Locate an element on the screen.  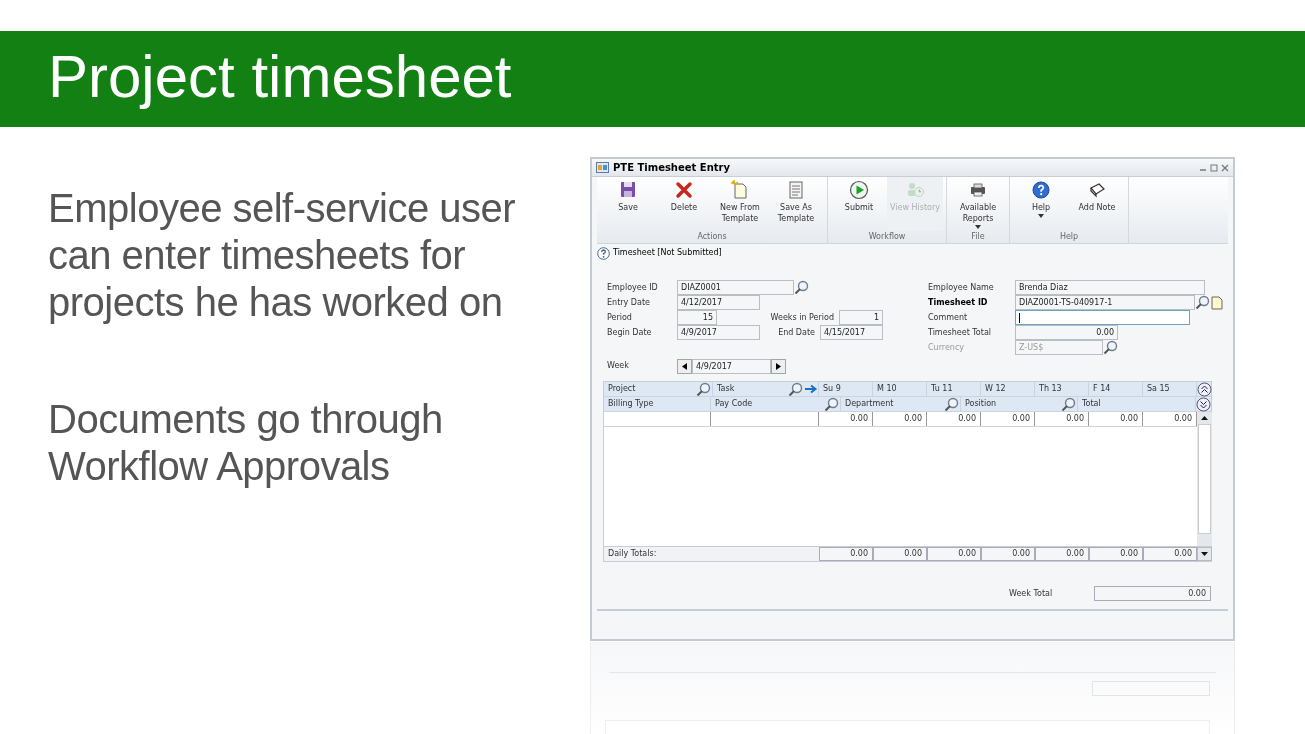
ribbon-group-label: File is located at coordinates (978, 237).